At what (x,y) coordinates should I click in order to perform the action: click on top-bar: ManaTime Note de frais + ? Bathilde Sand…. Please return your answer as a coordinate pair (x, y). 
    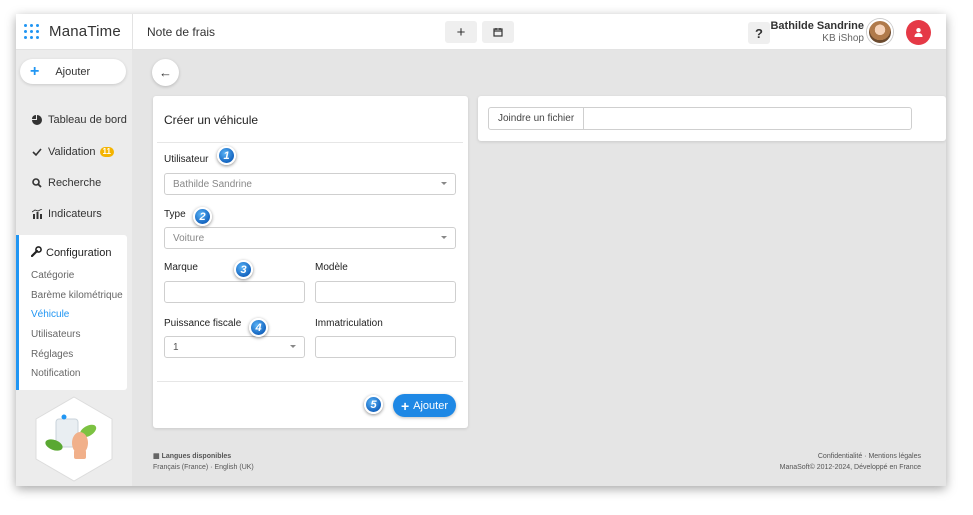
    Looking at the image, I should click on (481, 32).